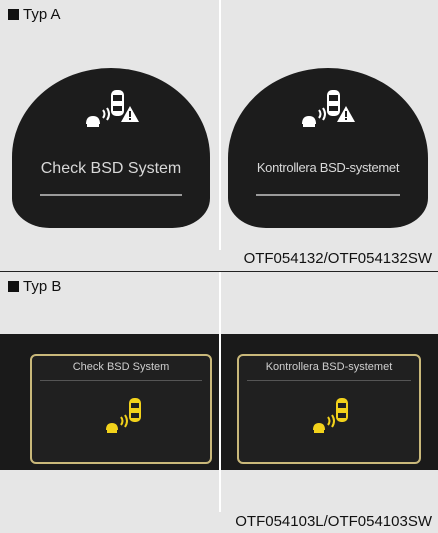  I want to click on lcd-panel-swedish: Kontrollera BSD-systemet, so click(329, 402).